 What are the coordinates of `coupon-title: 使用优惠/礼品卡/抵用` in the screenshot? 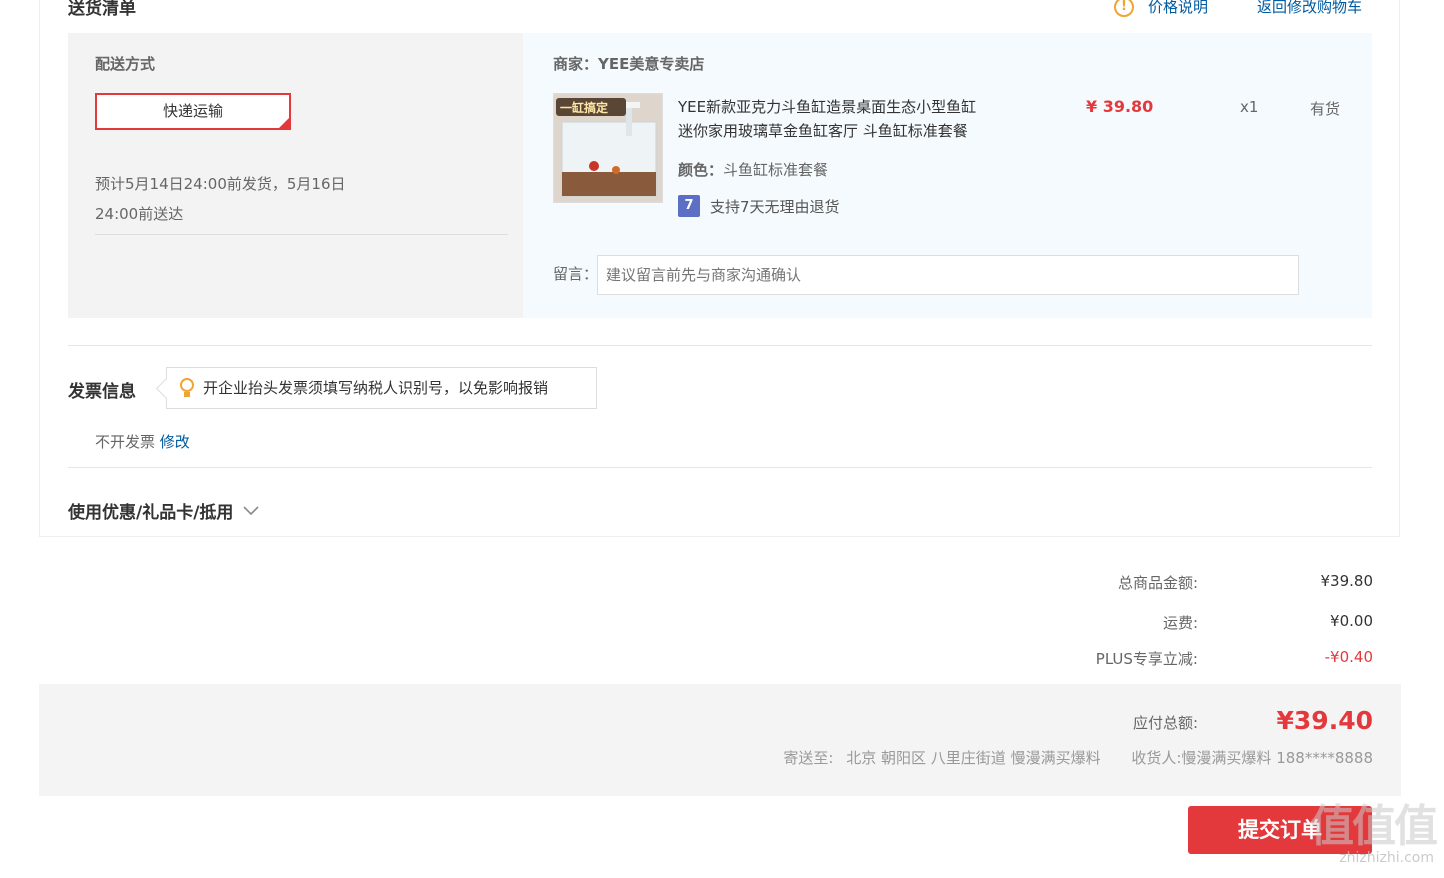 It's located at (151, 513).